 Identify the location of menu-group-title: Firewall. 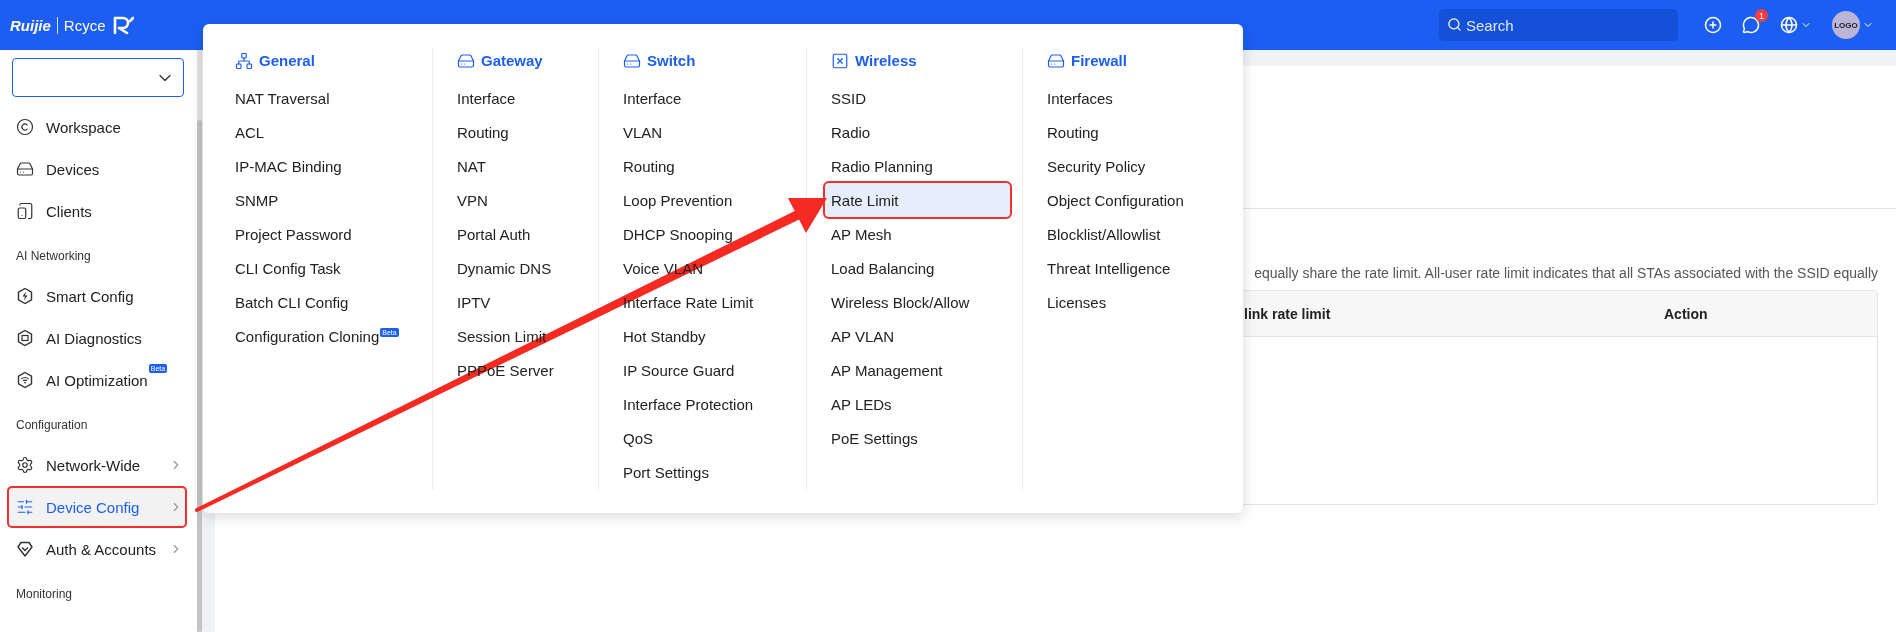
(1099, 60).